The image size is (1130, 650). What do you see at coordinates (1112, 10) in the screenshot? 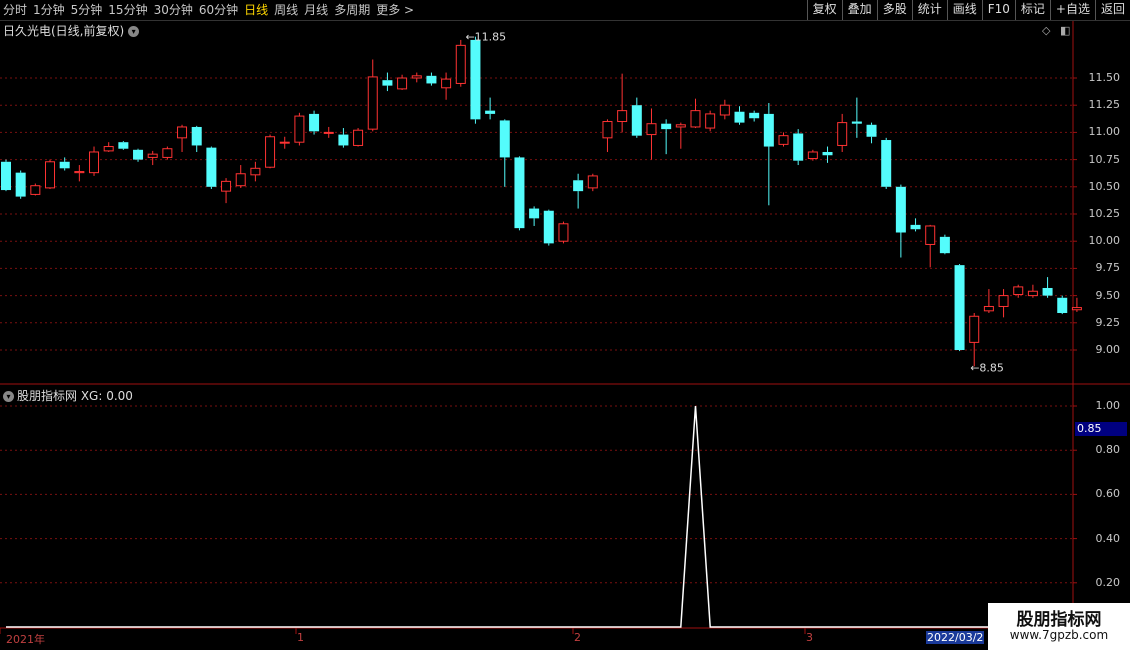
I see `action-button-8: 返回` at bounding box center [1112, 10].